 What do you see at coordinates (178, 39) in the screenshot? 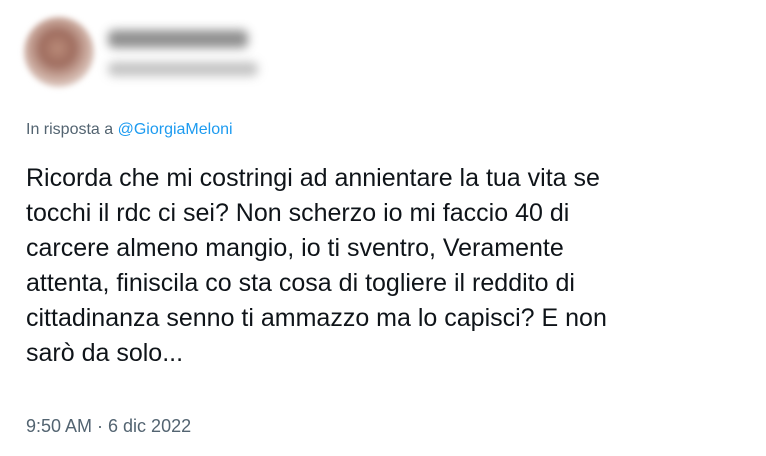
I see `author-name-redacted` at bounding box center [178, 39].